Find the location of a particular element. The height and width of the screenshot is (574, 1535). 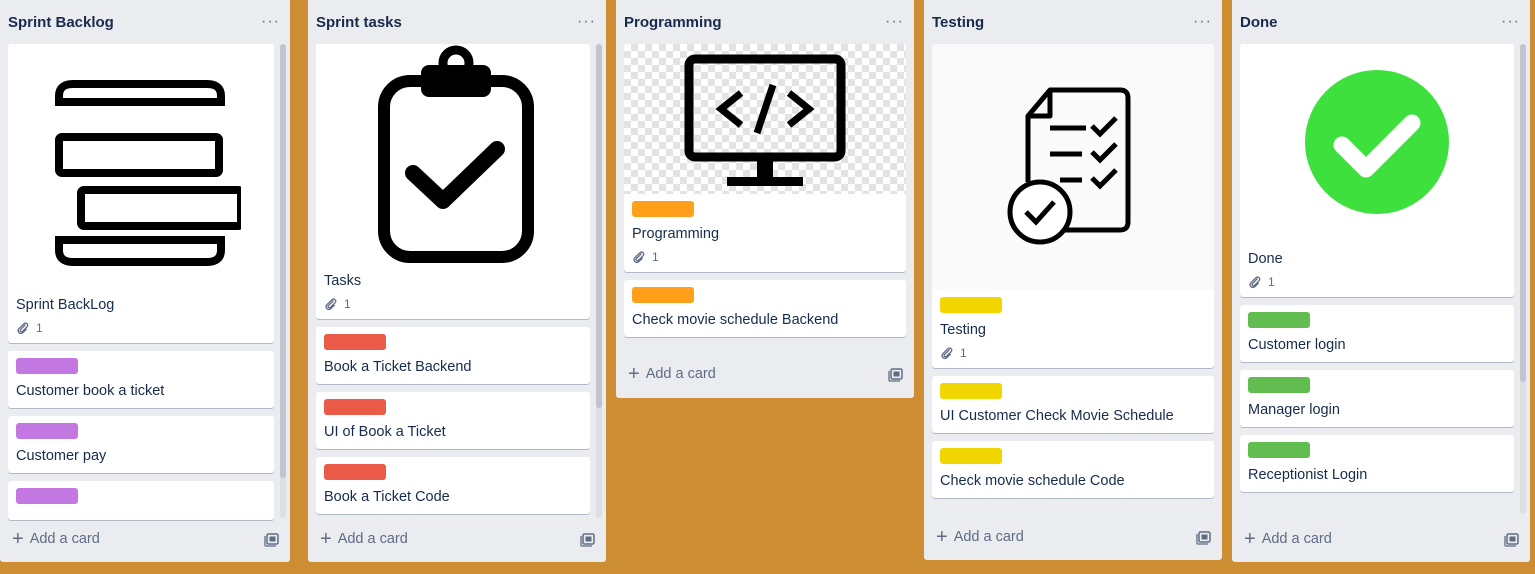

card-title: Customer login is located at coordinates (1297, 345).